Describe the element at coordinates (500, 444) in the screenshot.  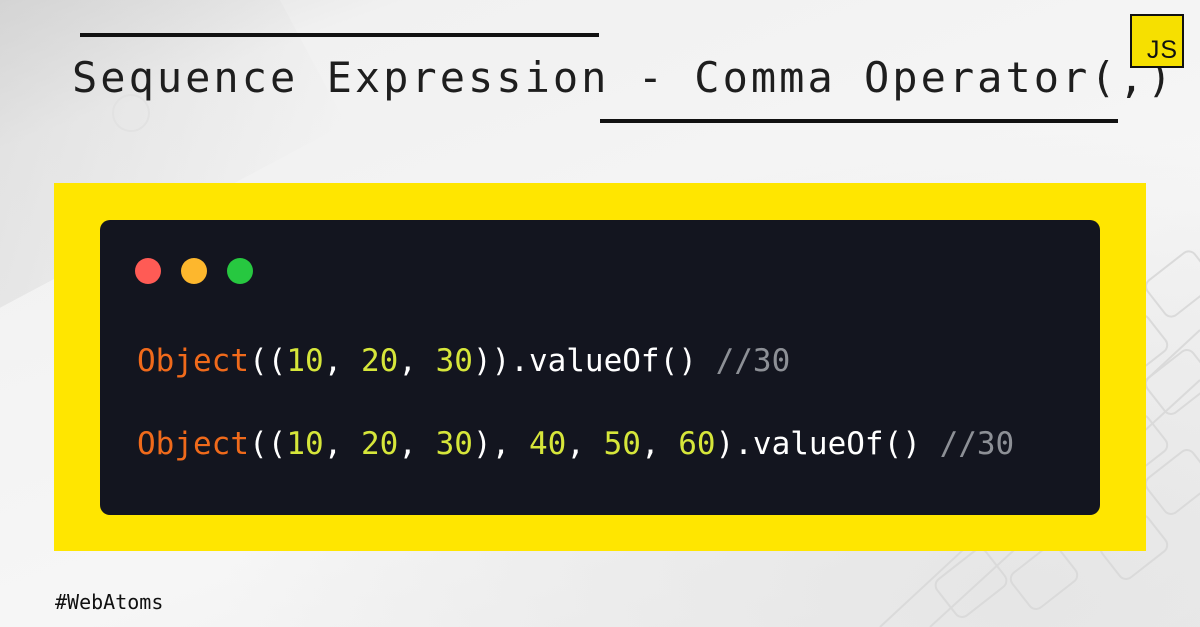
I see `code-punctuation: ),` at that location.